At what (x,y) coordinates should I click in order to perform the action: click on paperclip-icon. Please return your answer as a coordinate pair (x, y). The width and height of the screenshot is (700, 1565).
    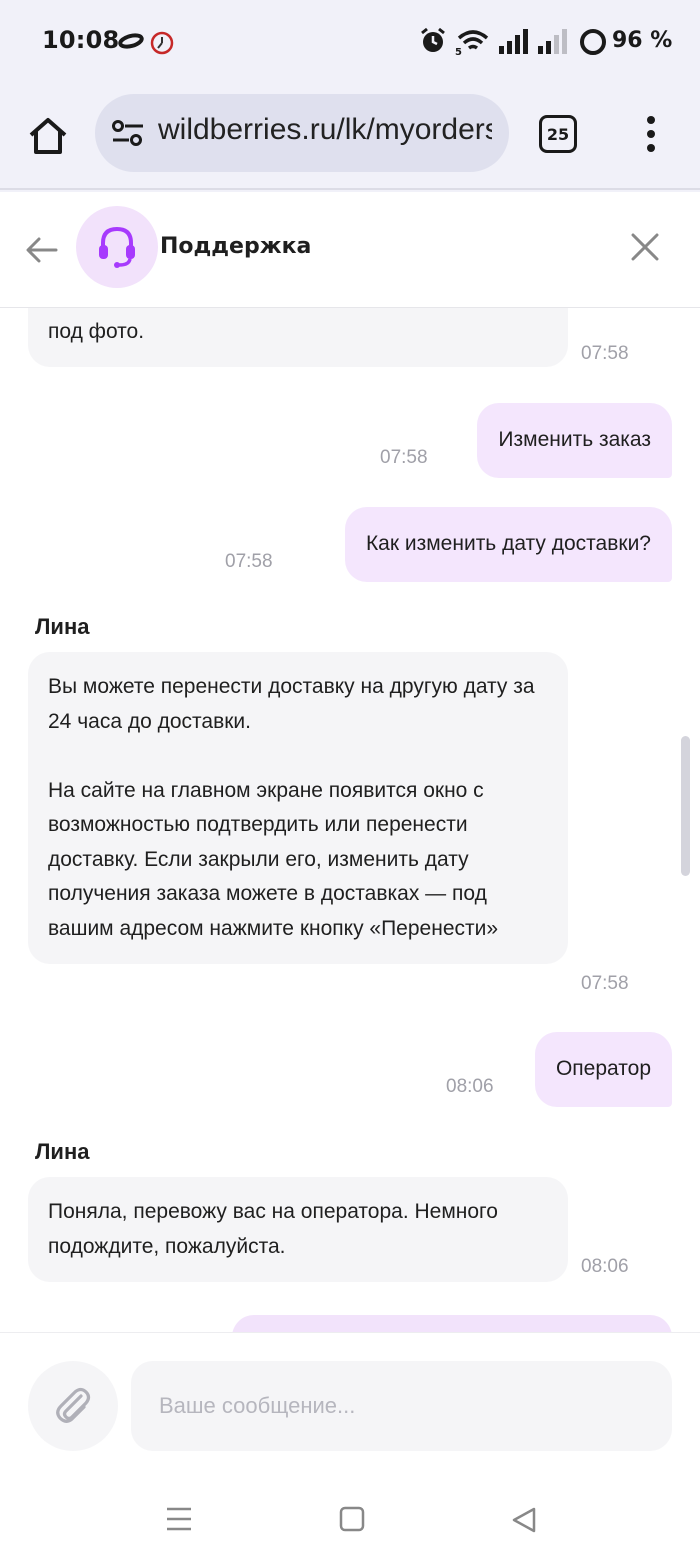
    Looking at the image, I should click on (73, 1405).